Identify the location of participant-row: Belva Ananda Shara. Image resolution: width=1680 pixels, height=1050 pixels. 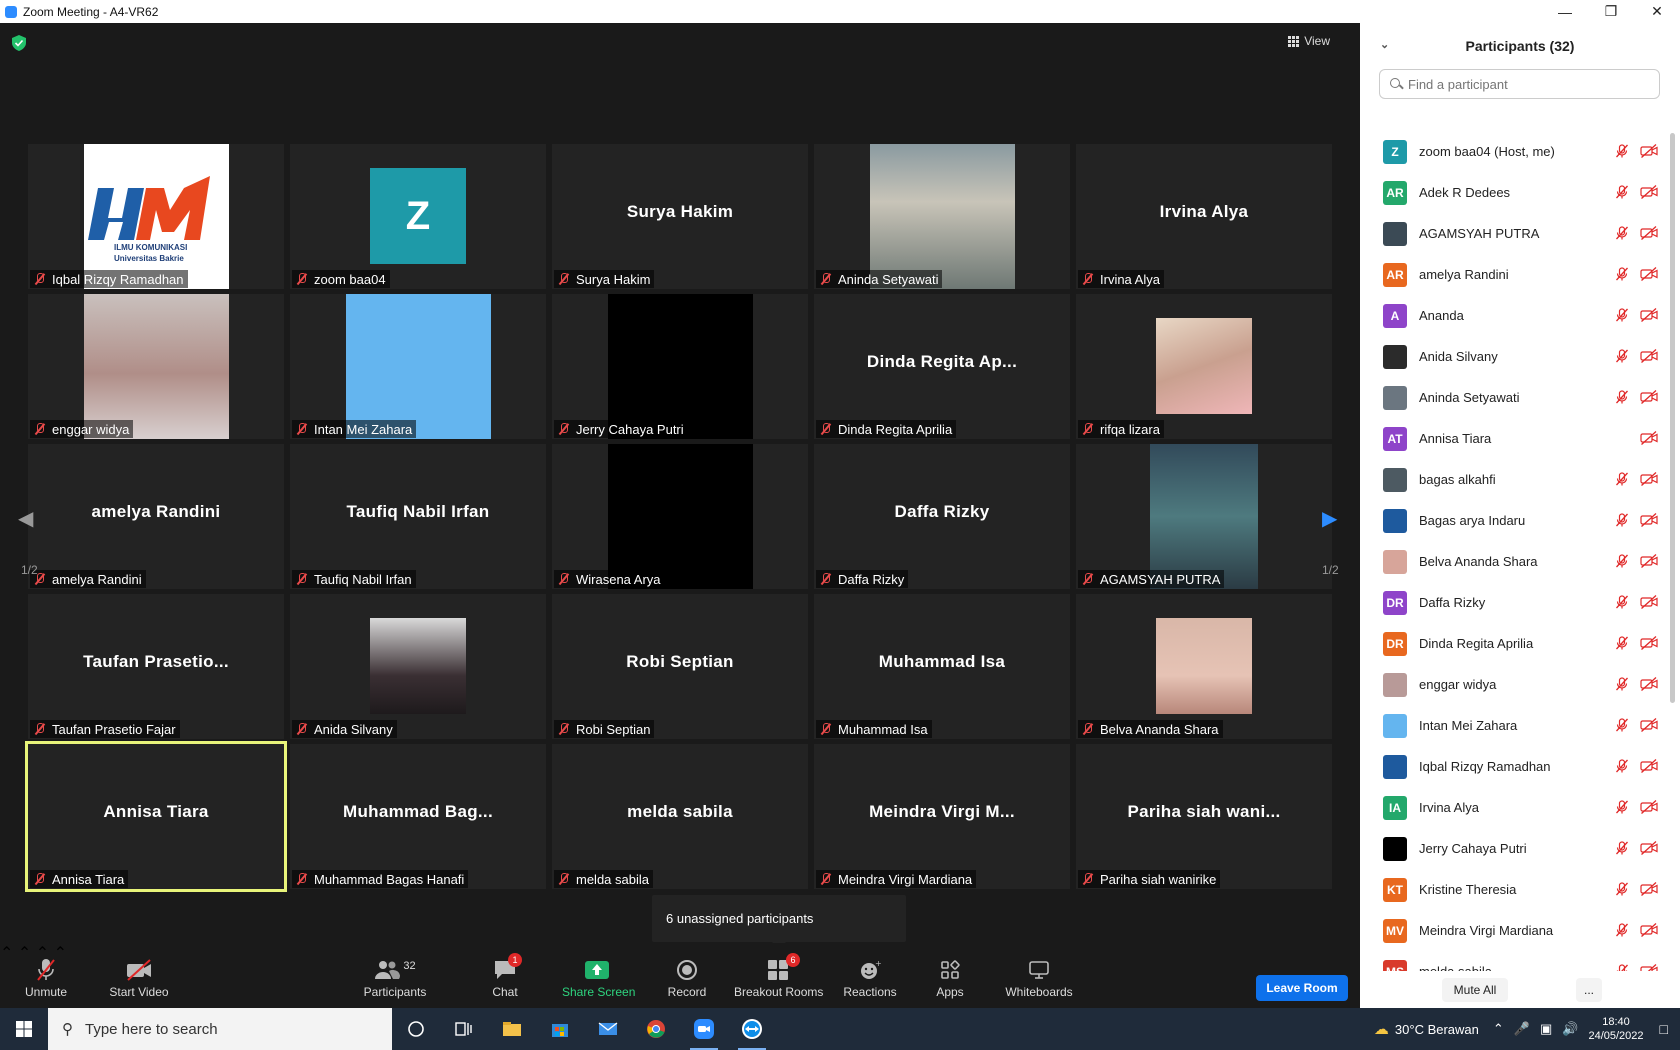
(1515, 561).